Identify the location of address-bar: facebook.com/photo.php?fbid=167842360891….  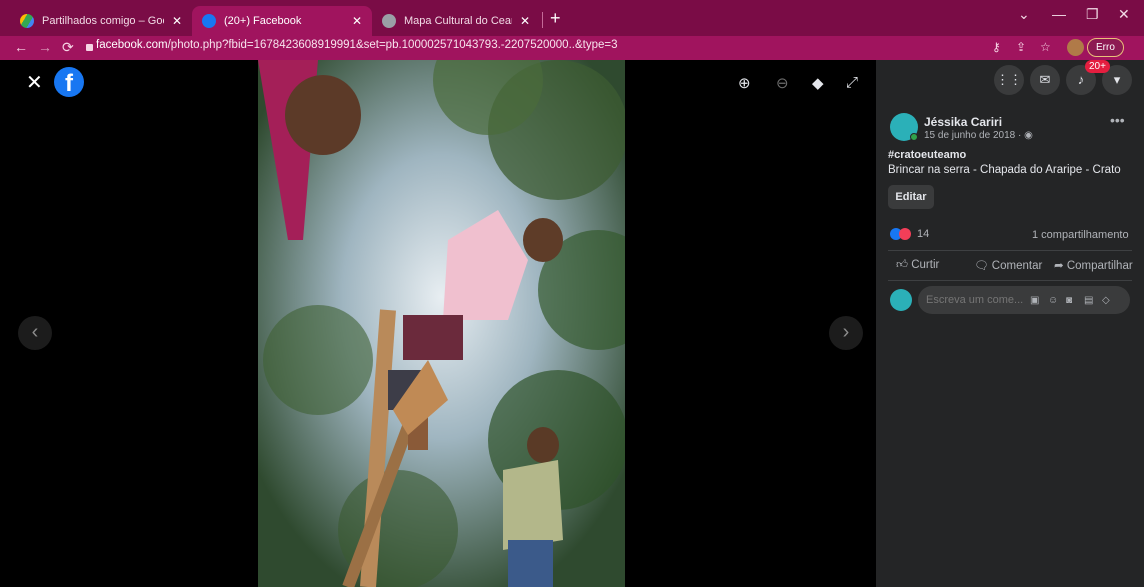
(357, 45).